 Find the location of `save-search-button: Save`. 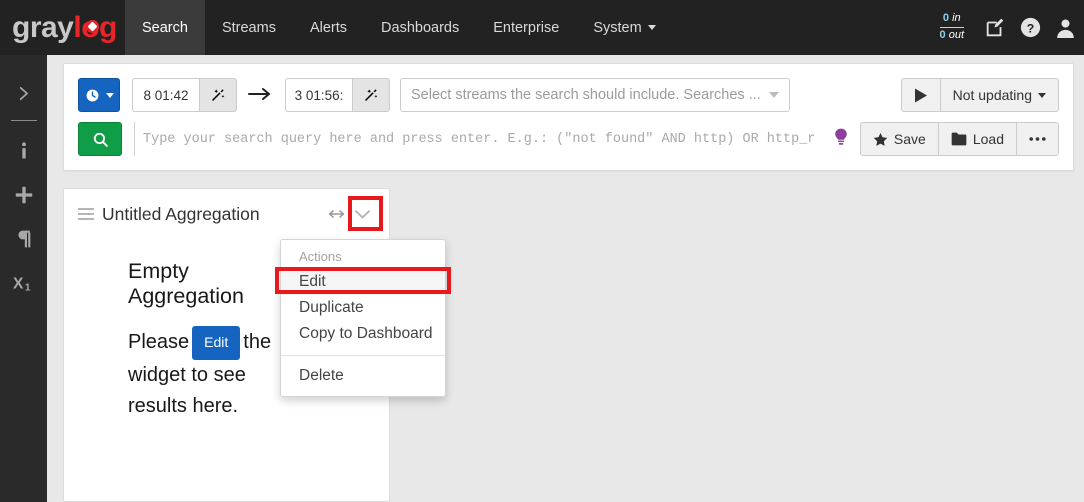

save-search-button: Save is located at coordinates (899, 139).